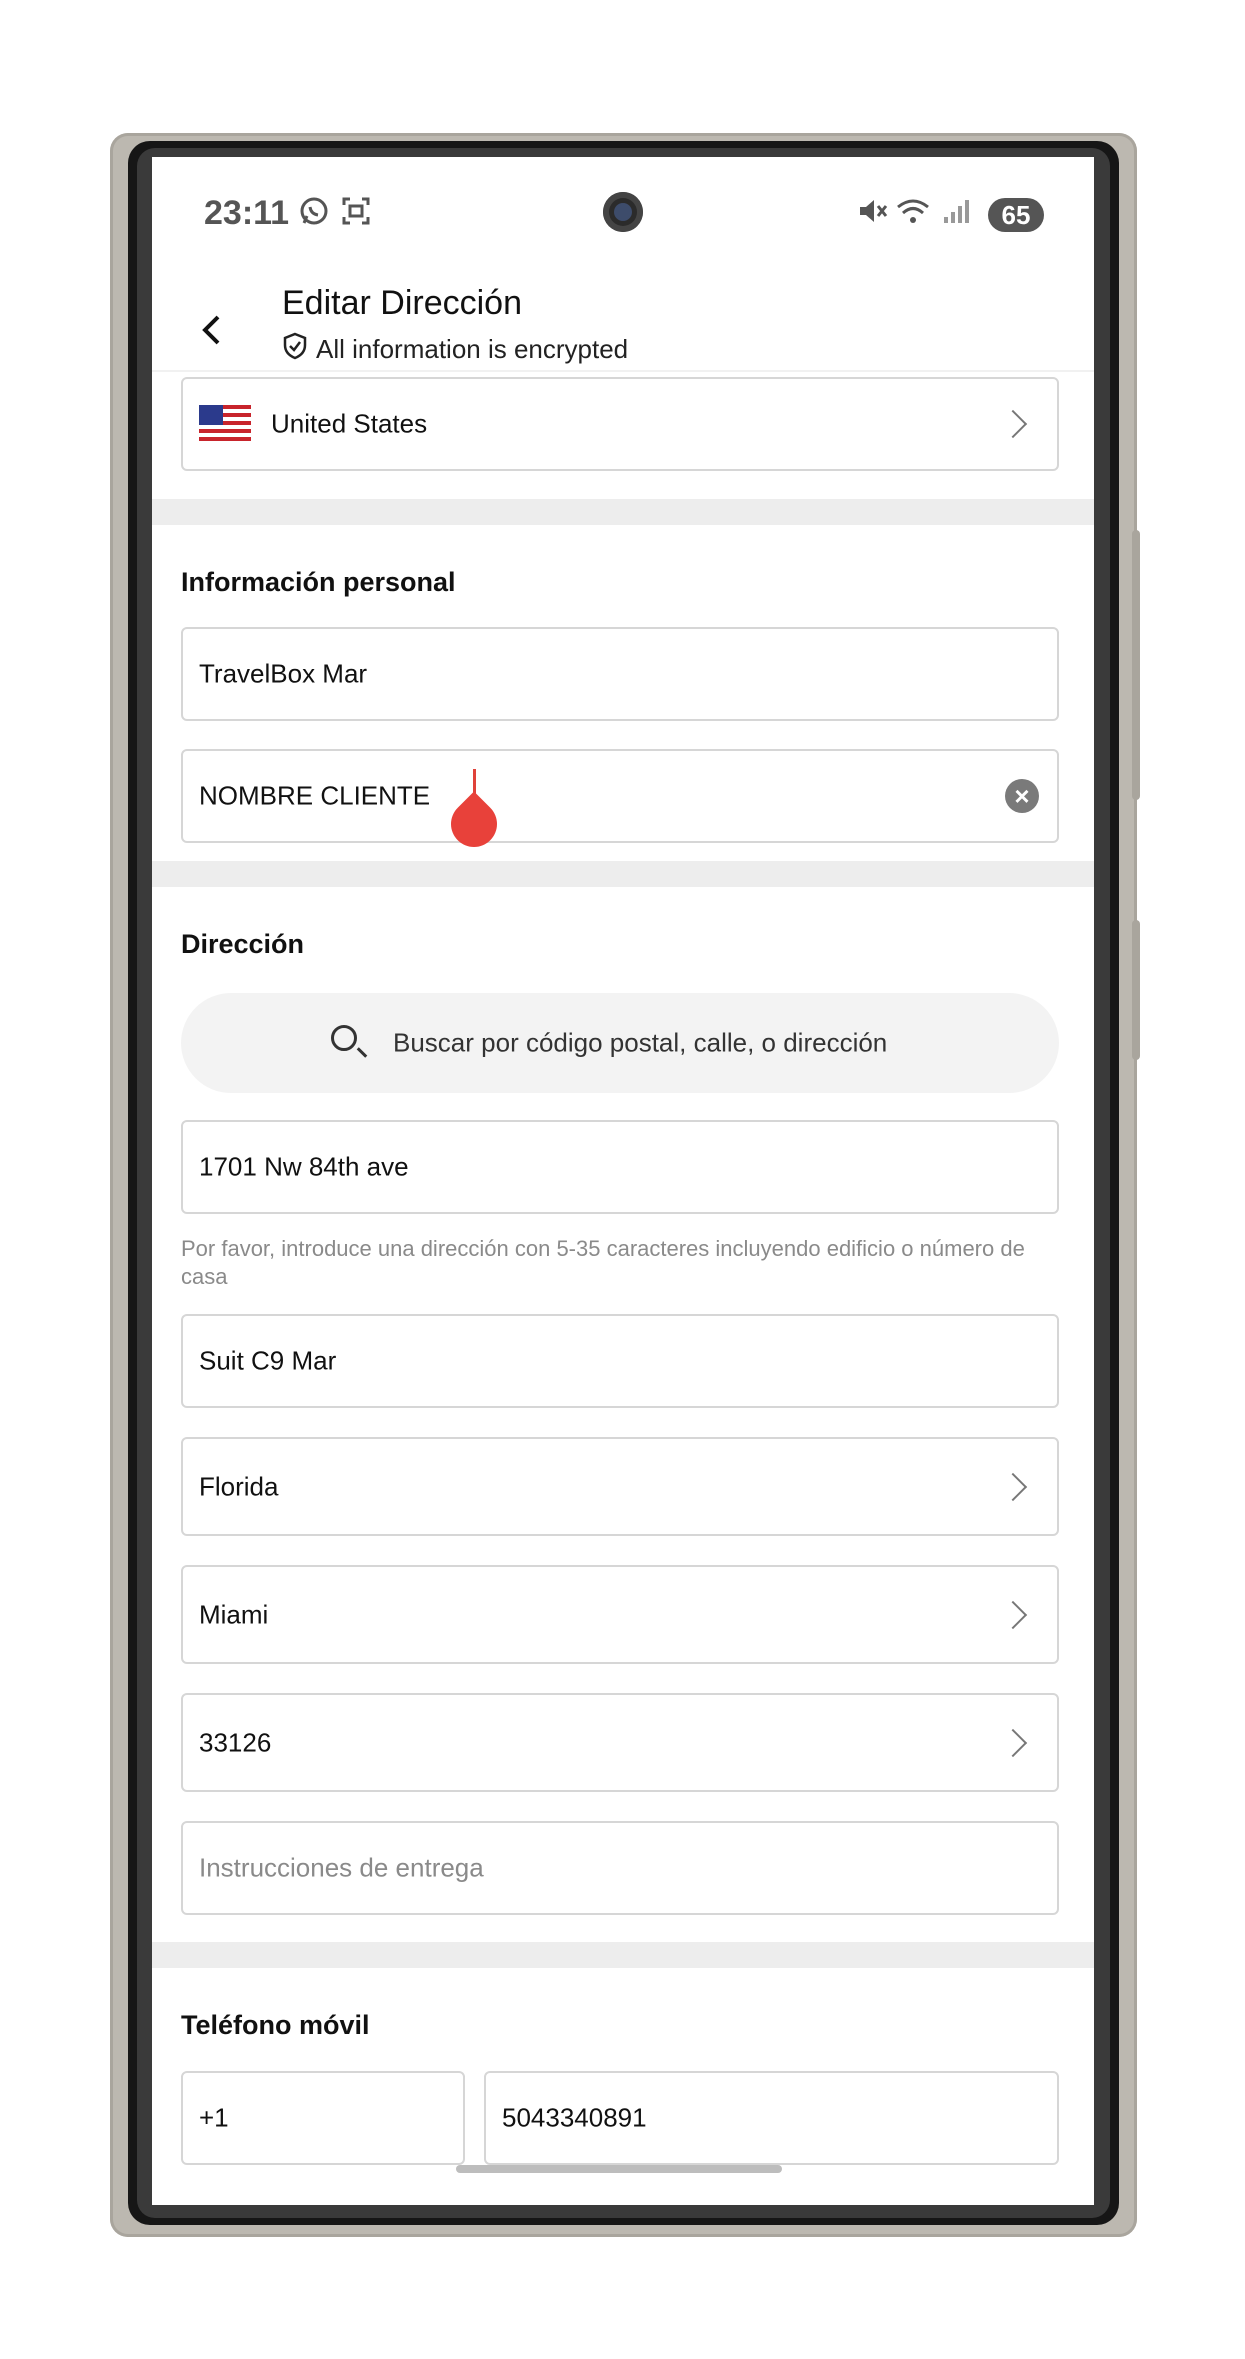 The width and height of the screenshot is (1245, 2359). What do you see at coordinates (318, 582) in the screenshot?
I see `personal-info-title: Información personal` at bounding box center [318, 582].